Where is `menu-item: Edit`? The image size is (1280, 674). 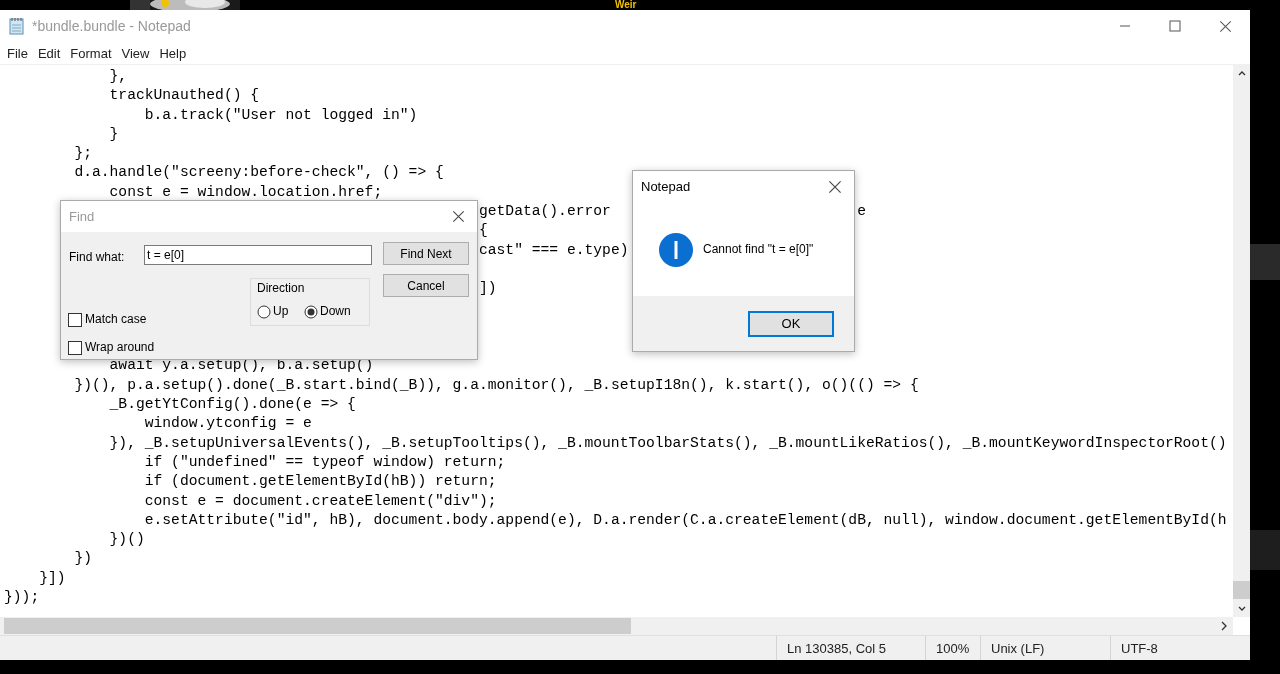
menu-item: Edit is located at coordinates (49, 53).